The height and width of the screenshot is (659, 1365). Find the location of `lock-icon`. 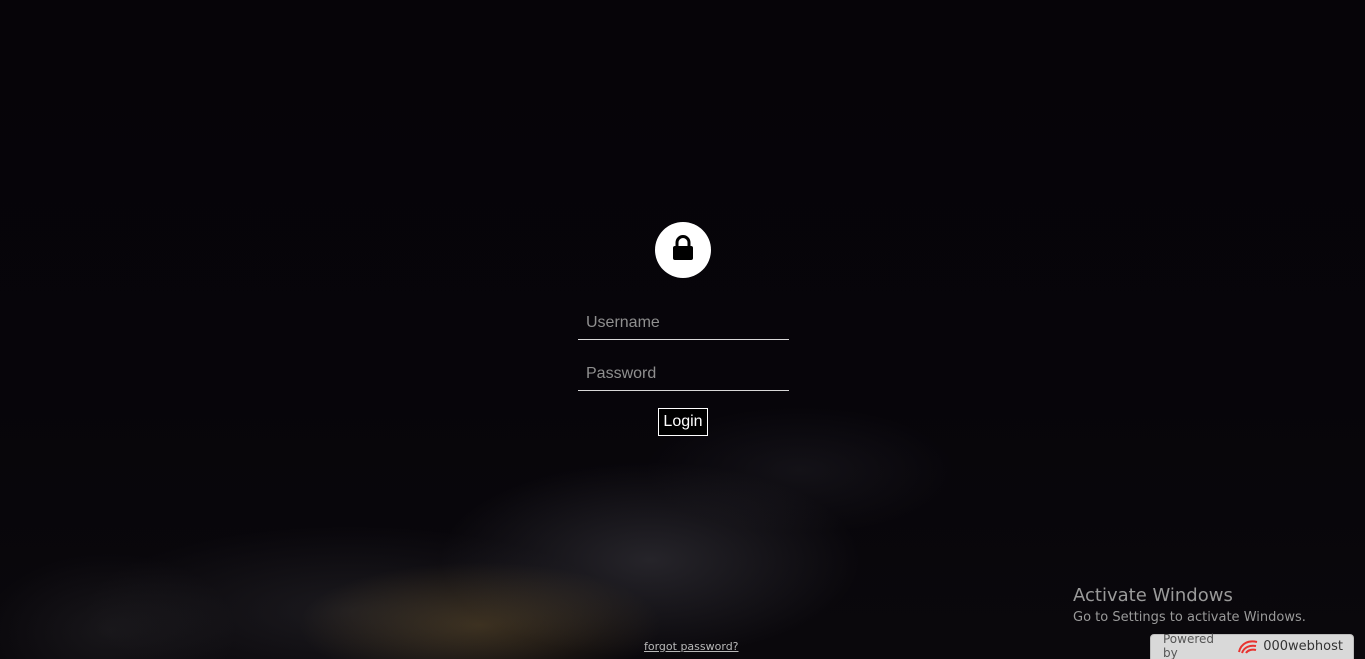

lock-icon is located at coordinates (683, 250).